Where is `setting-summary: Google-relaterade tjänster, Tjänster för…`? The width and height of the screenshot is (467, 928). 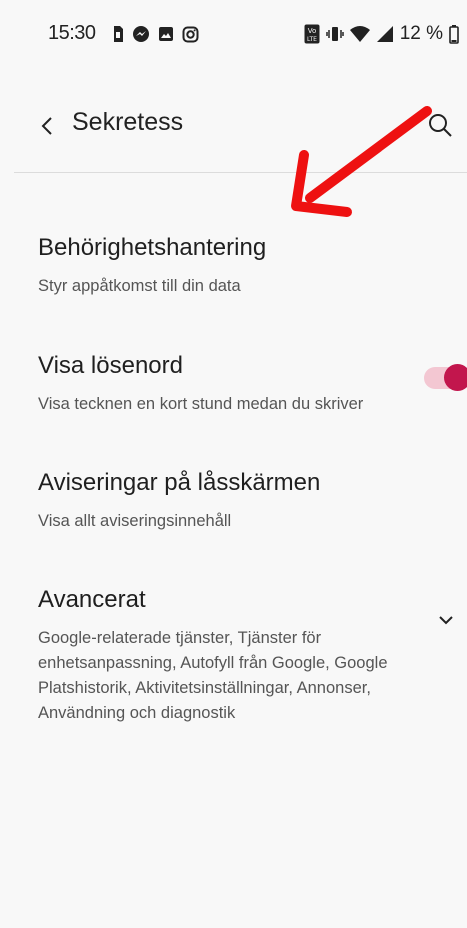
setting-summary: Google-relaterade tjänster, Tjänster för… is located at coordinates (213, 675).